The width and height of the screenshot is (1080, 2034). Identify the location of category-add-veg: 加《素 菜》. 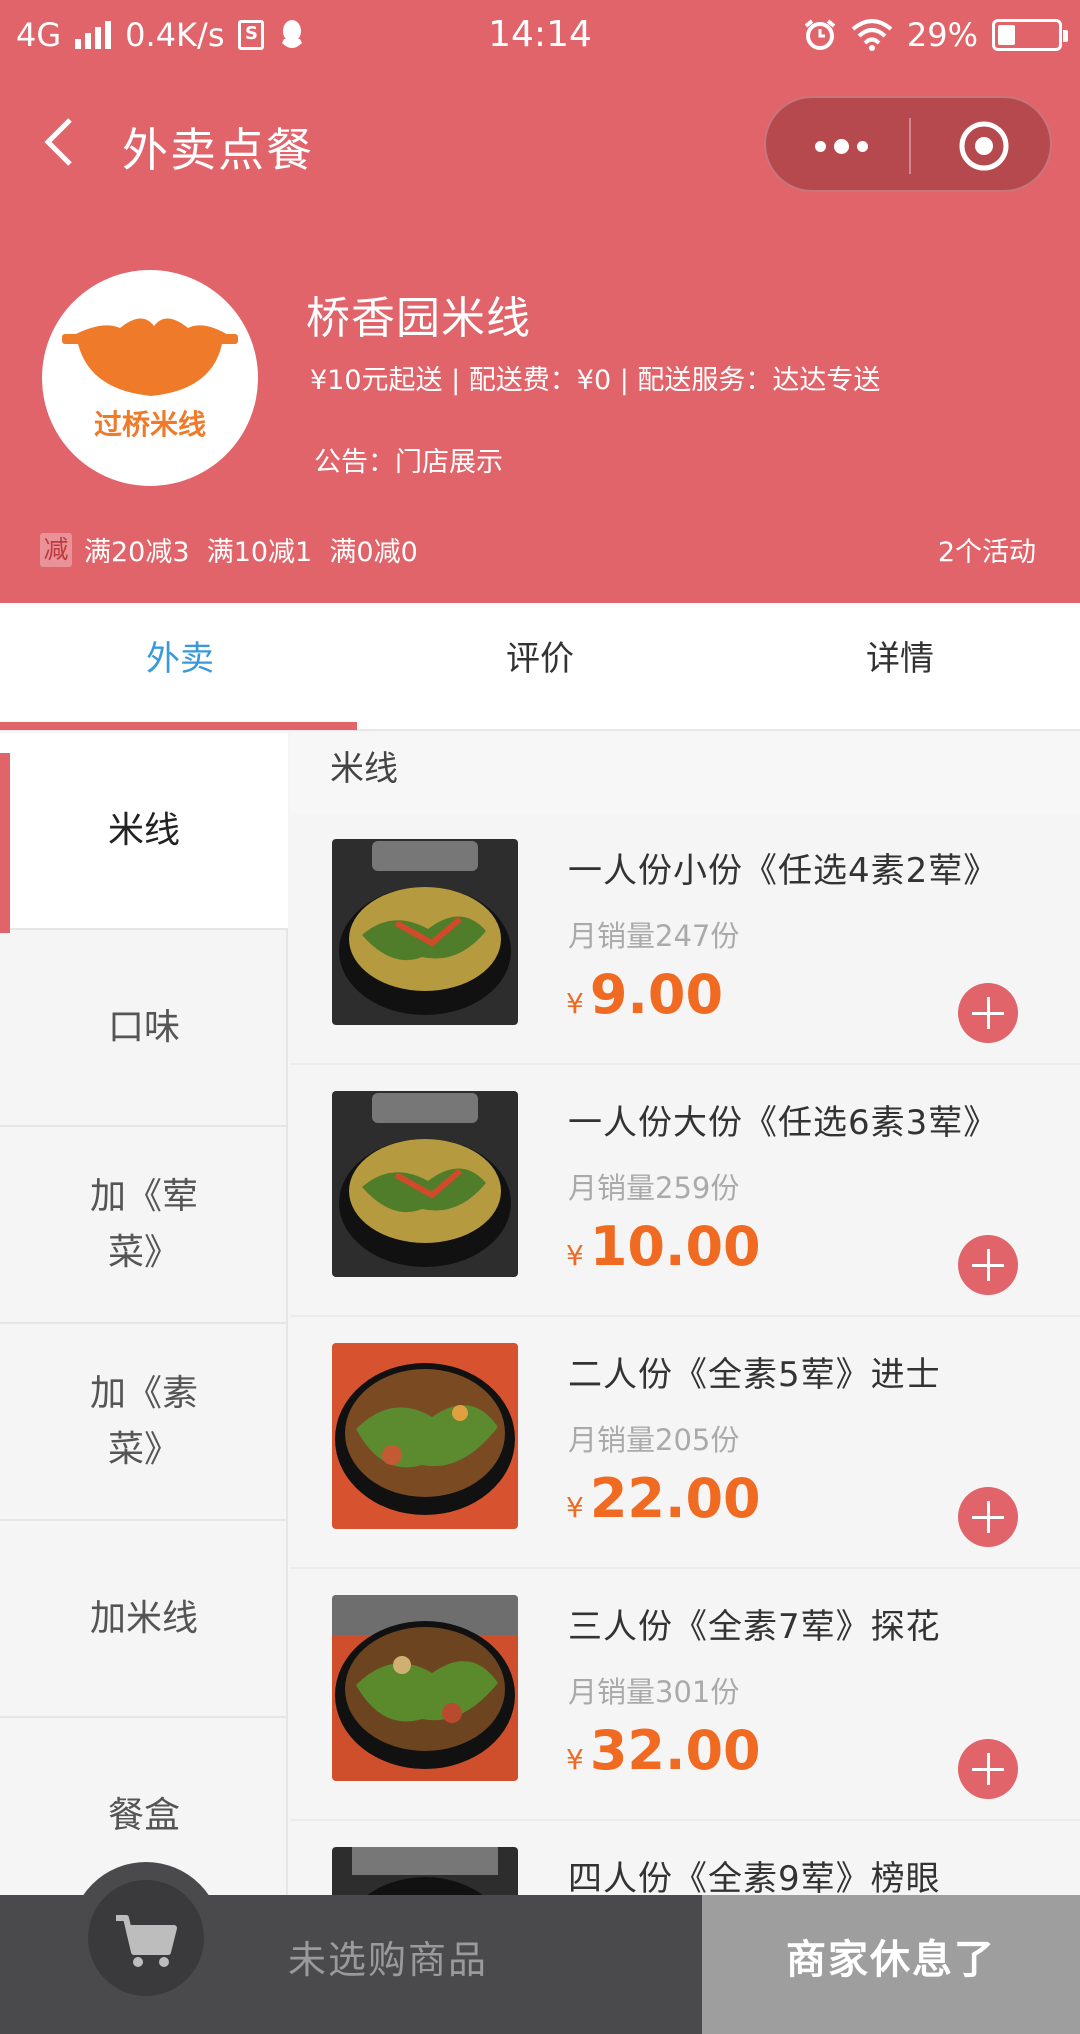
(144, 1422).